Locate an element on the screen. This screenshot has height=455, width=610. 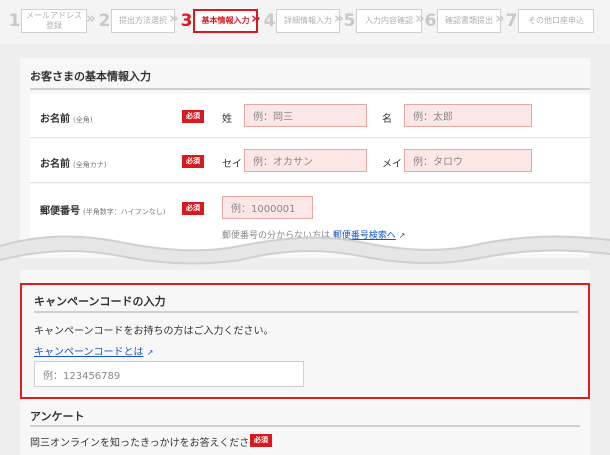
name-kanji-row: お名前 (全角) 必須 姓 例：岡三 名 例：太郎 is located at coordinates (310, 116).